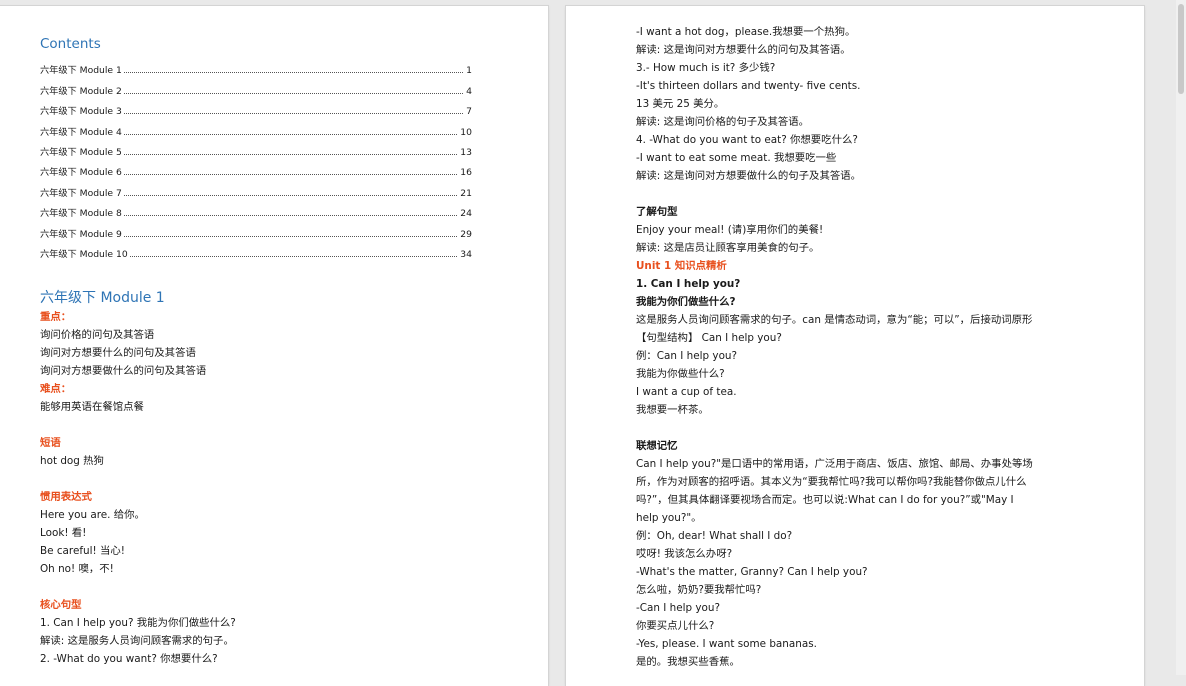 This screenshot has height=686, width=1186. I want to click on text-line: Look! 看!, so click(63, 533).